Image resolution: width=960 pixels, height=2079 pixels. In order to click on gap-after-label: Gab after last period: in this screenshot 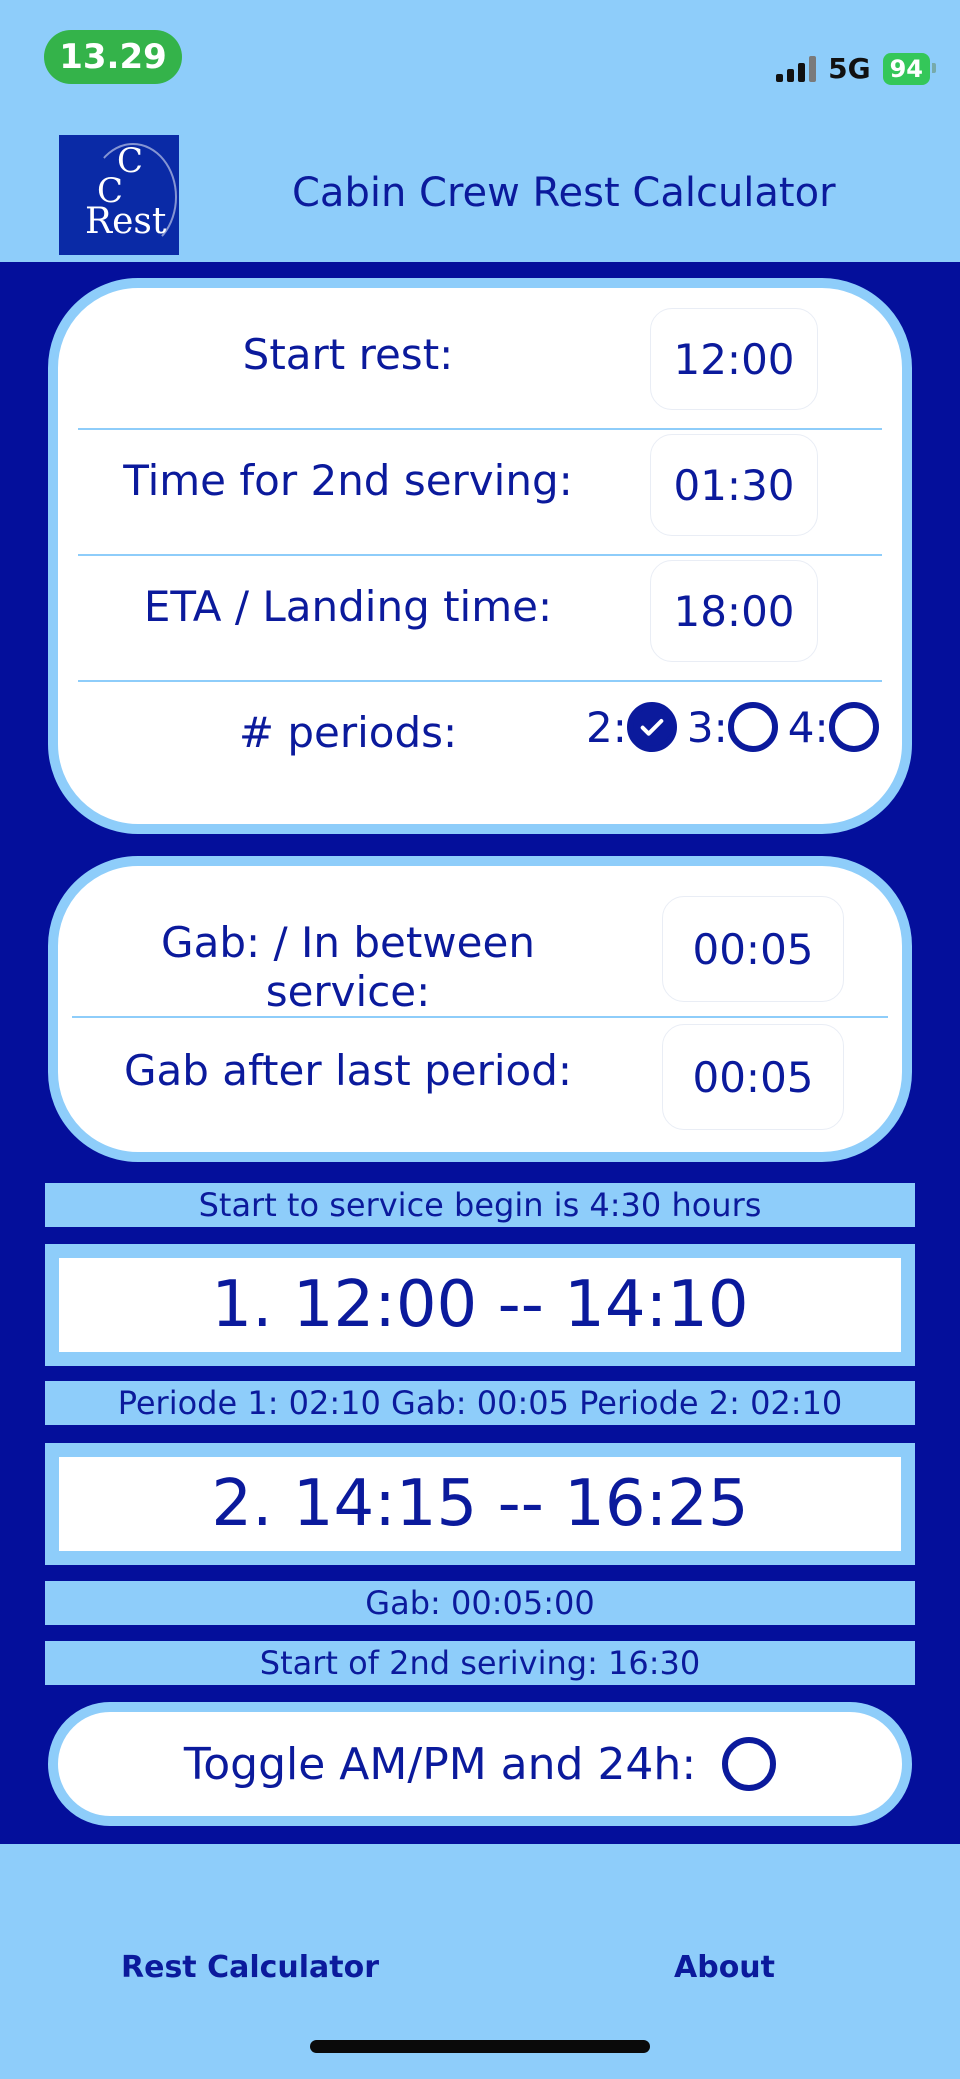, I will do `click(348, 1070)`.